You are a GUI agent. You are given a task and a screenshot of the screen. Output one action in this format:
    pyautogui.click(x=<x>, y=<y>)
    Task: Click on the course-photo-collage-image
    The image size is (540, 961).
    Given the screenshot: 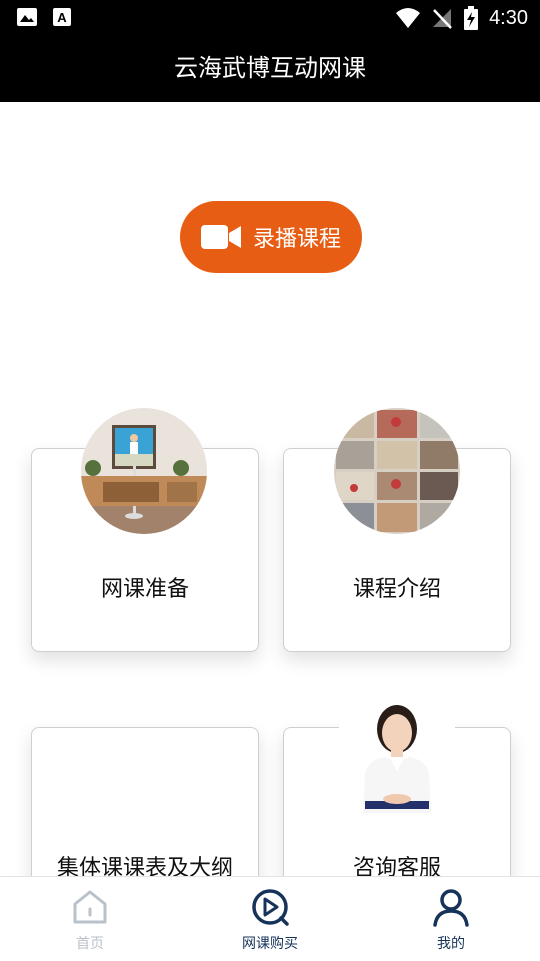 What is the action you would take?
    pyautogui.click(x=397, y=471)
    